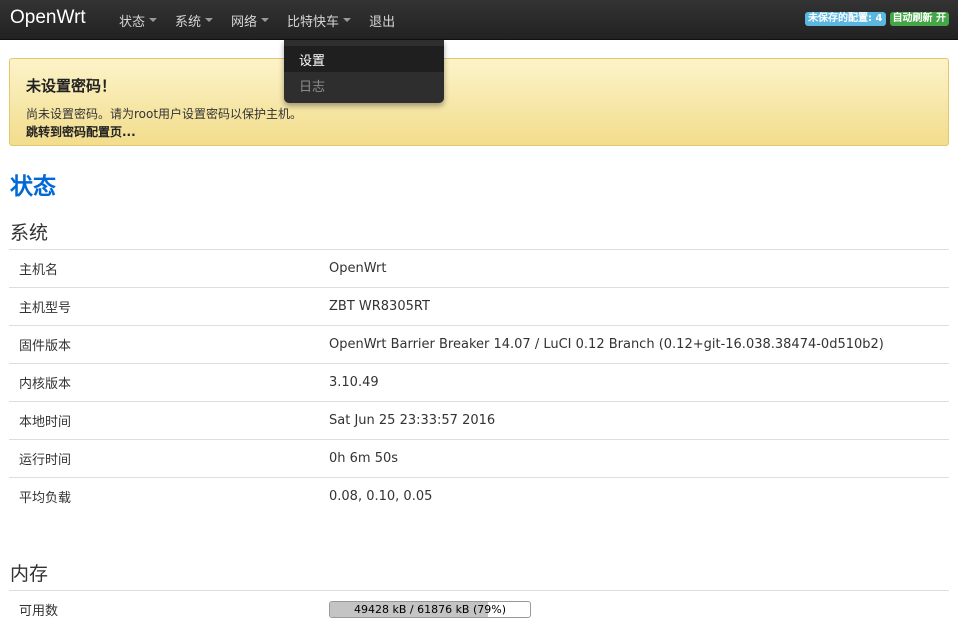  Describe the element at coordinates (364, 85) in the screenshot. I see `dropdown-item-log: 日志` at that location.